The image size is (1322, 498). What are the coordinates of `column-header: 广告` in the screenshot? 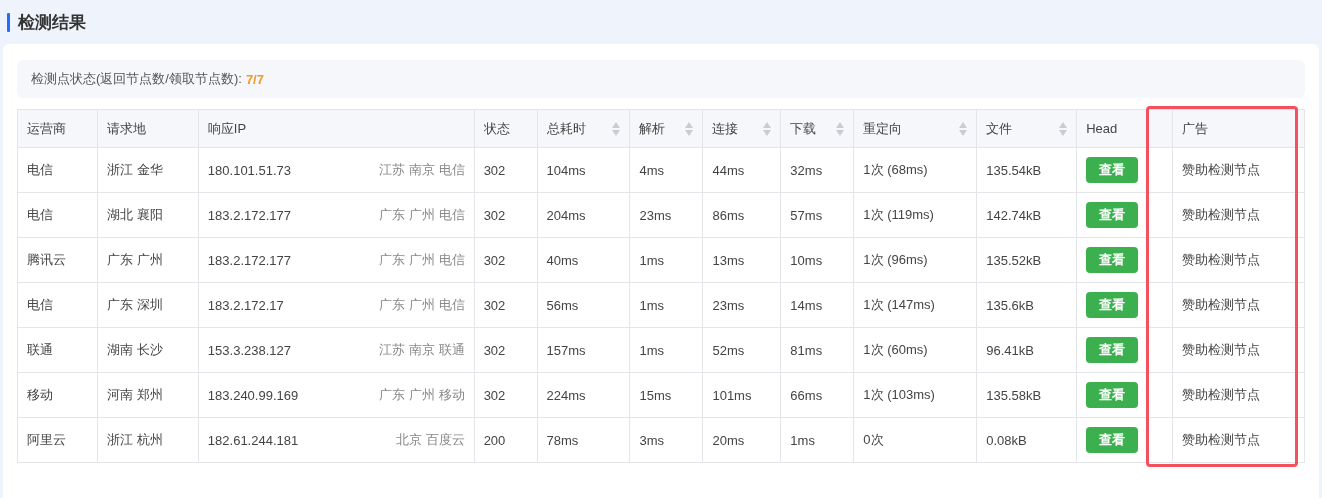 It's located at (1238, 128).